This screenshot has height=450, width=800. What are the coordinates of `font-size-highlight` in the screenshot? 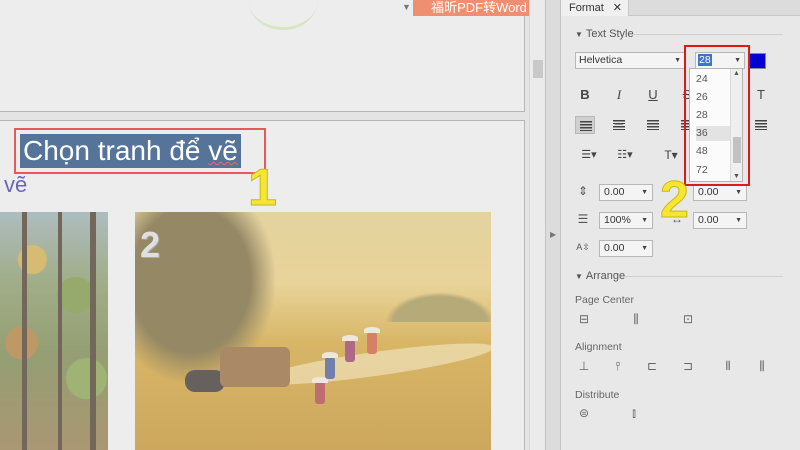 It's located at (717, 115).